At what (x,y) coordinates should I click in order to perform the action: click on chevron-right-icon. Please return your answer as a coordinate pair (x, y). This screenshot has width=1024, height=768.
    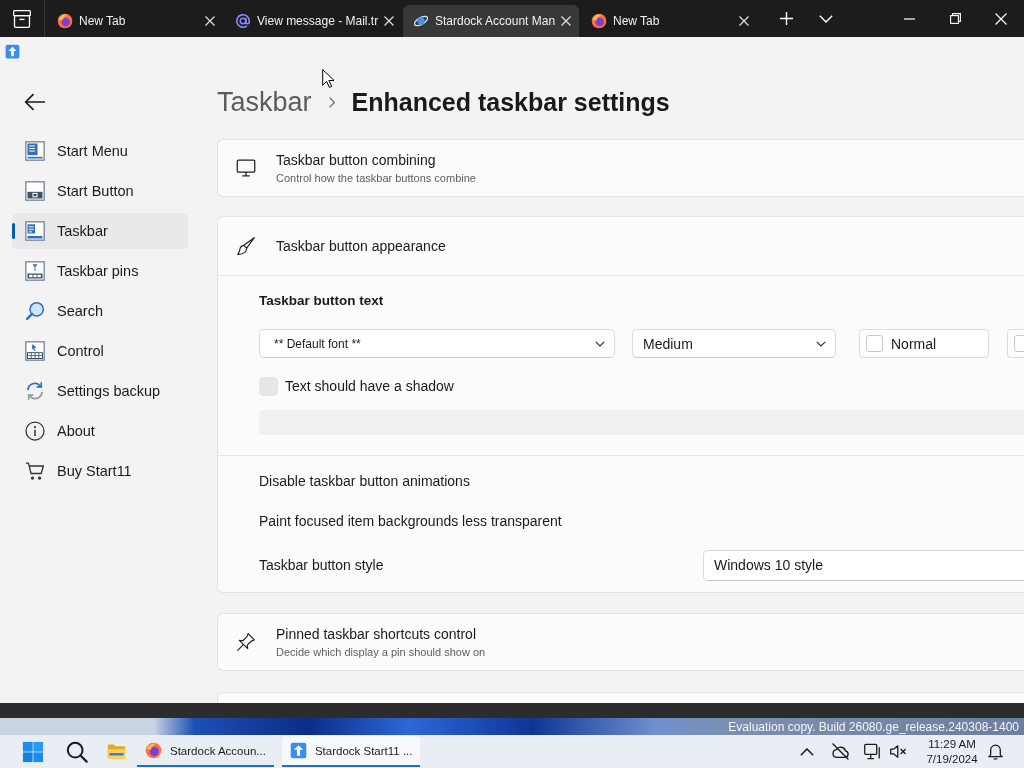
    Looking at the image, I should click on (331, 102).